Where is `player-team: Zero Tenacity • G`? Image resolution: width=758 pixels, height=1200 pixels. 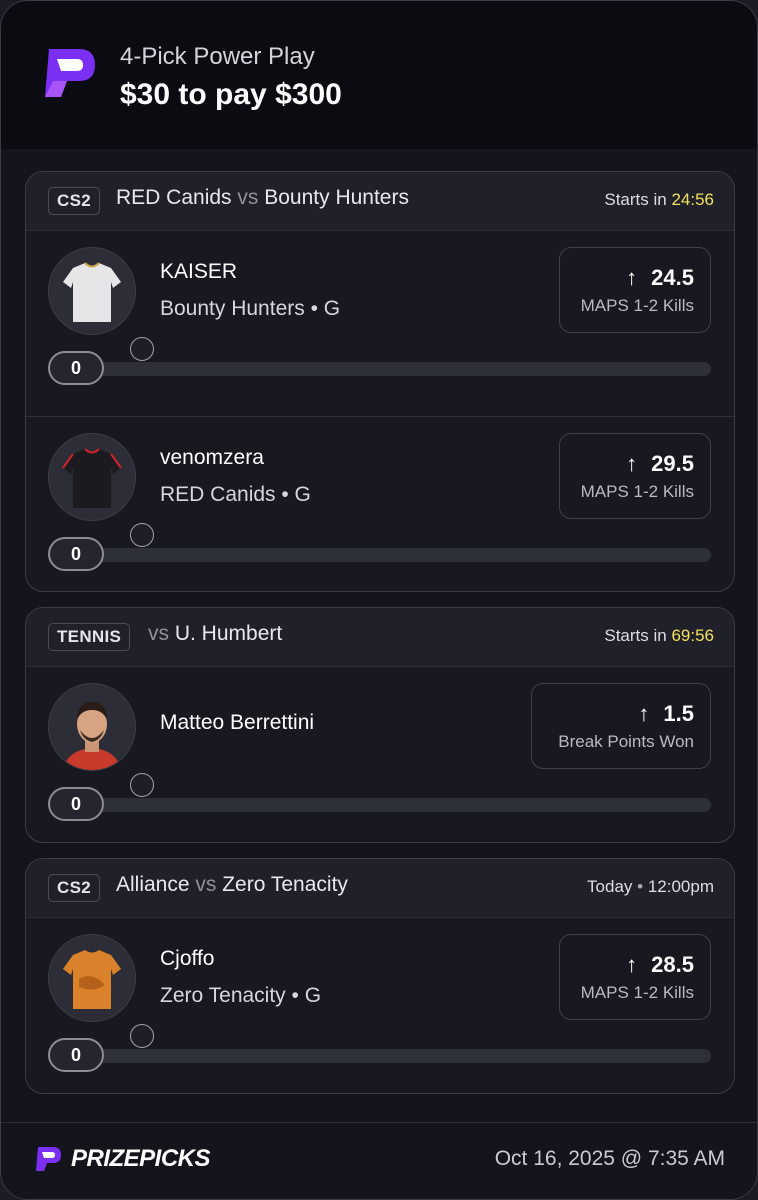 player-team: Zero Tenacity • G is located at coordinates (241, 995).